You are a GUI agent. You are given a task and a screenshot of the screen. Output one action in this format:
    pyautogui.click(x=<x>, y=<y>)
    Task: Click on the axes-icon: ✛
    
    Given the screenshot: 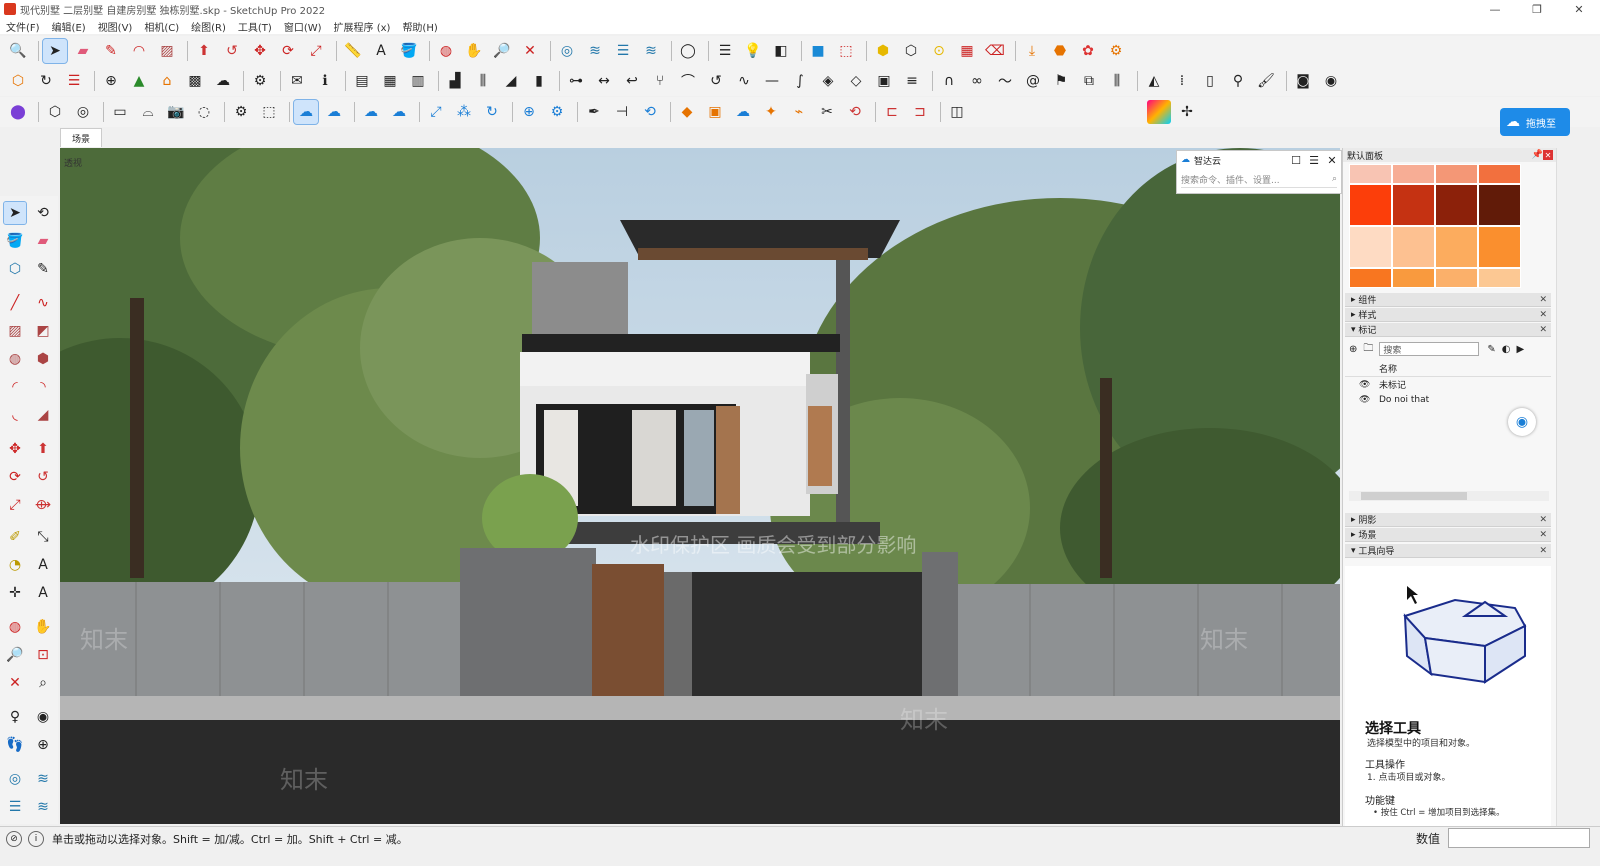 What is the action you would take?
    pyautogui.click(x=15, y=593)
    